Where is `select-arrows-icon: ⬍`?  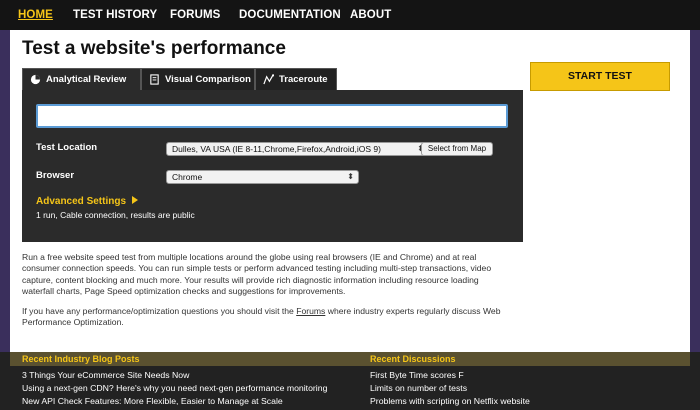
select-arrows-icon: ⬍ is located at coordinates (350, 176).